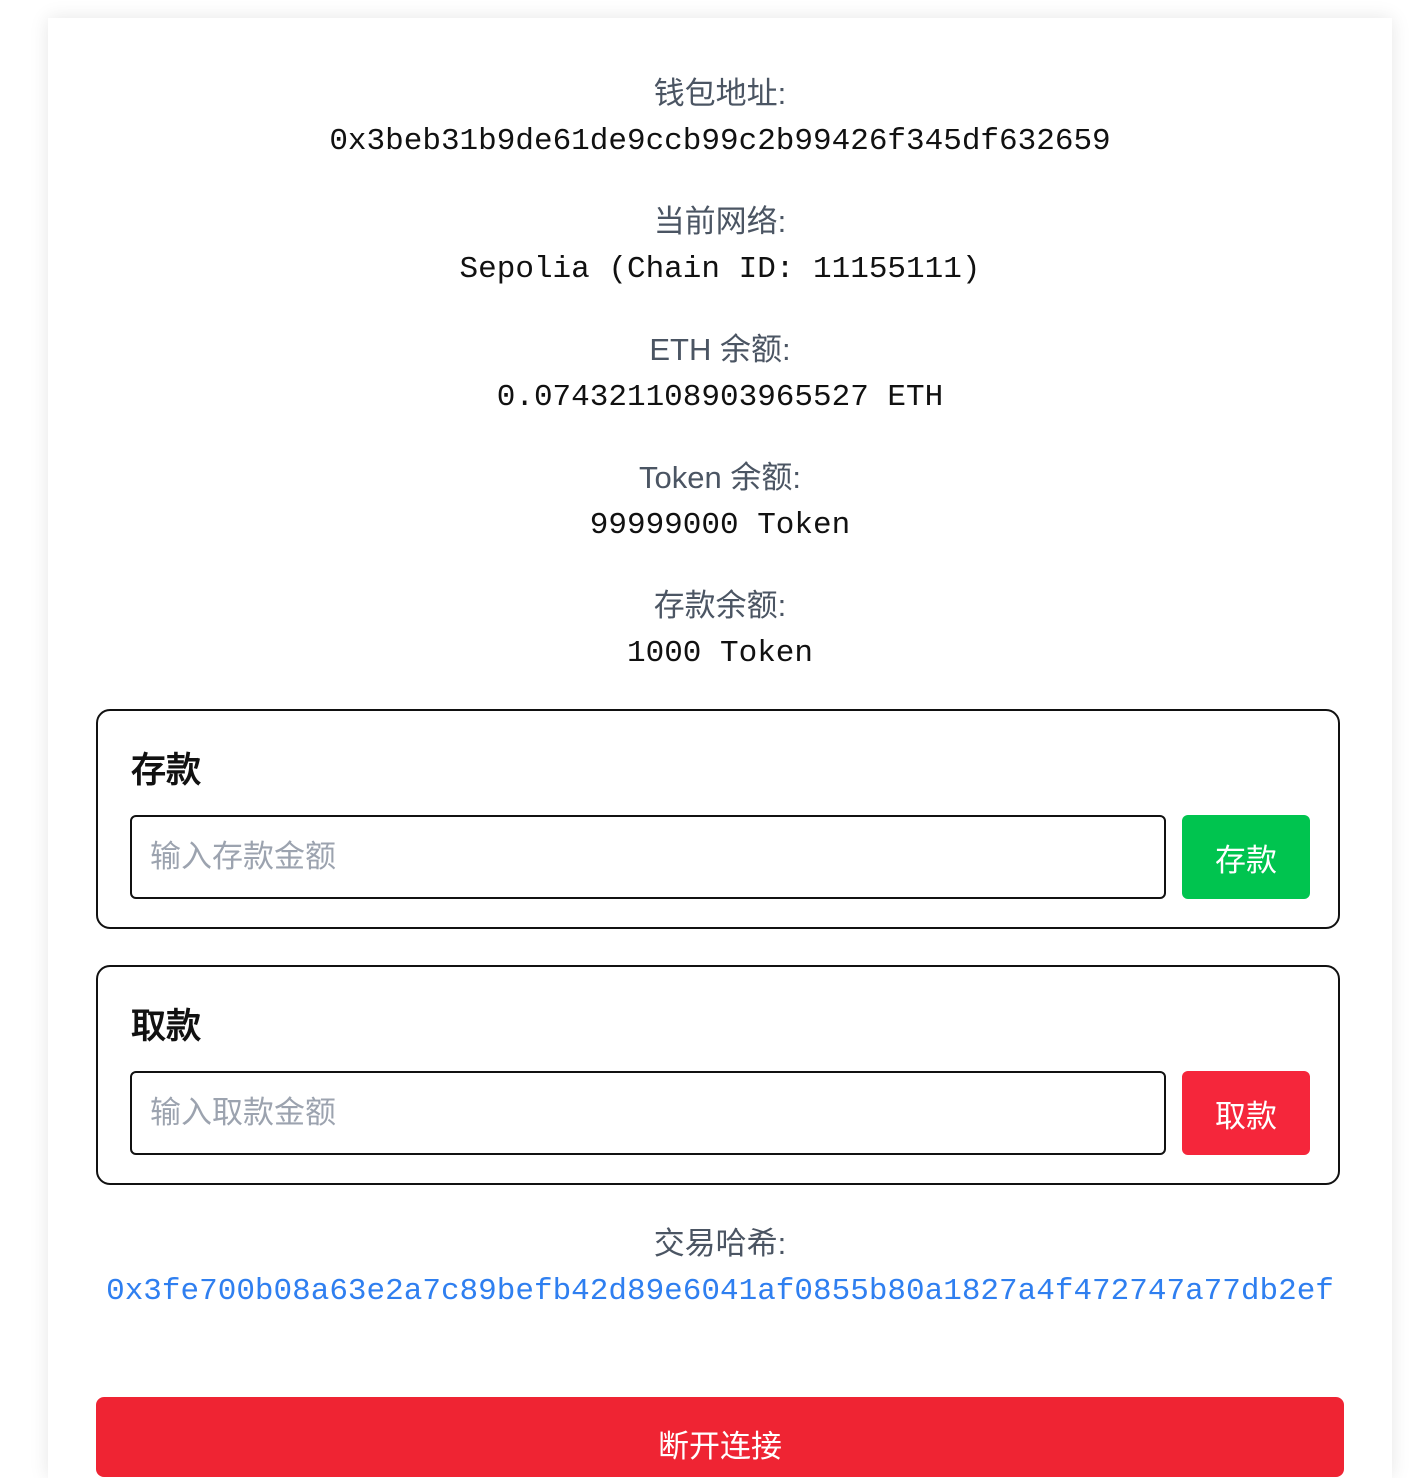 This screenshot has height=1478, width=1414. I want to click on deposit-panel: 存款 存款, so click(718, 819).